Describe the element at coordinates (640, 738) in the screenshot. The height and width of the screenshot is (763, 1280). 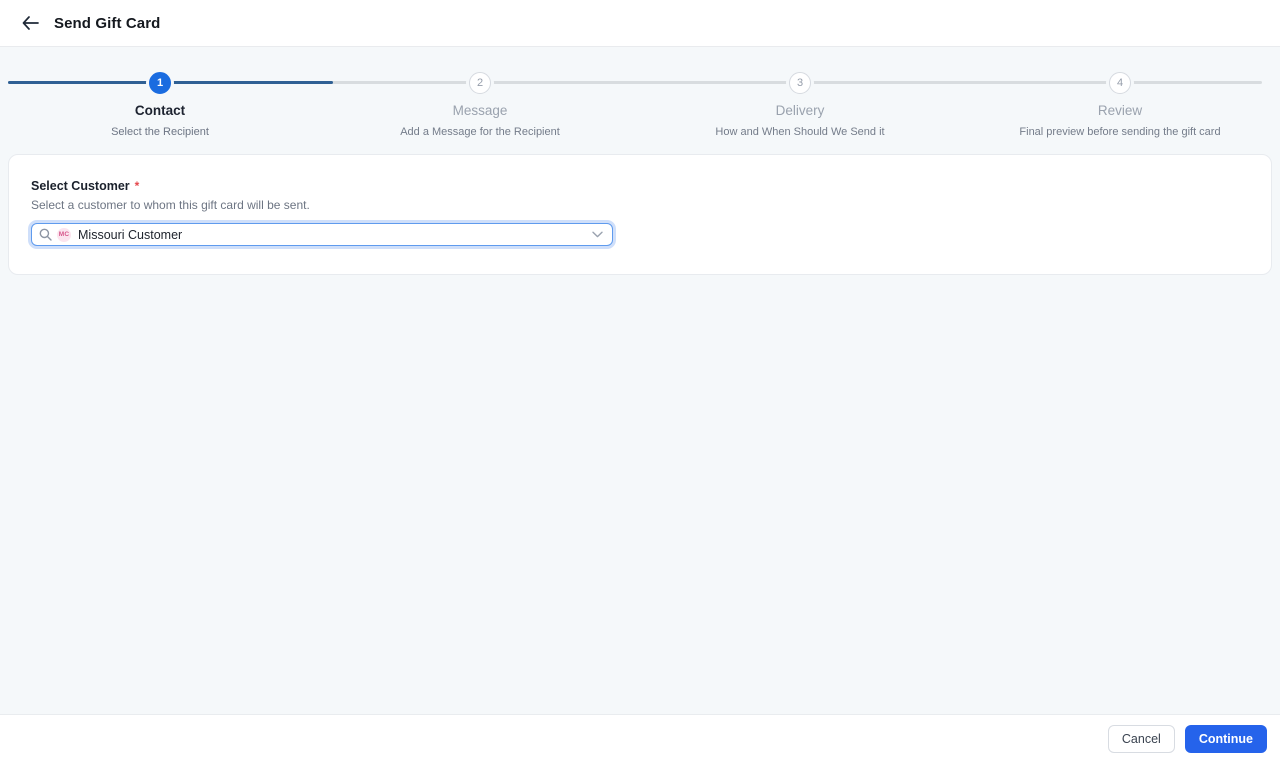
I see `wizard-footer: Cancel Continue` at that location.